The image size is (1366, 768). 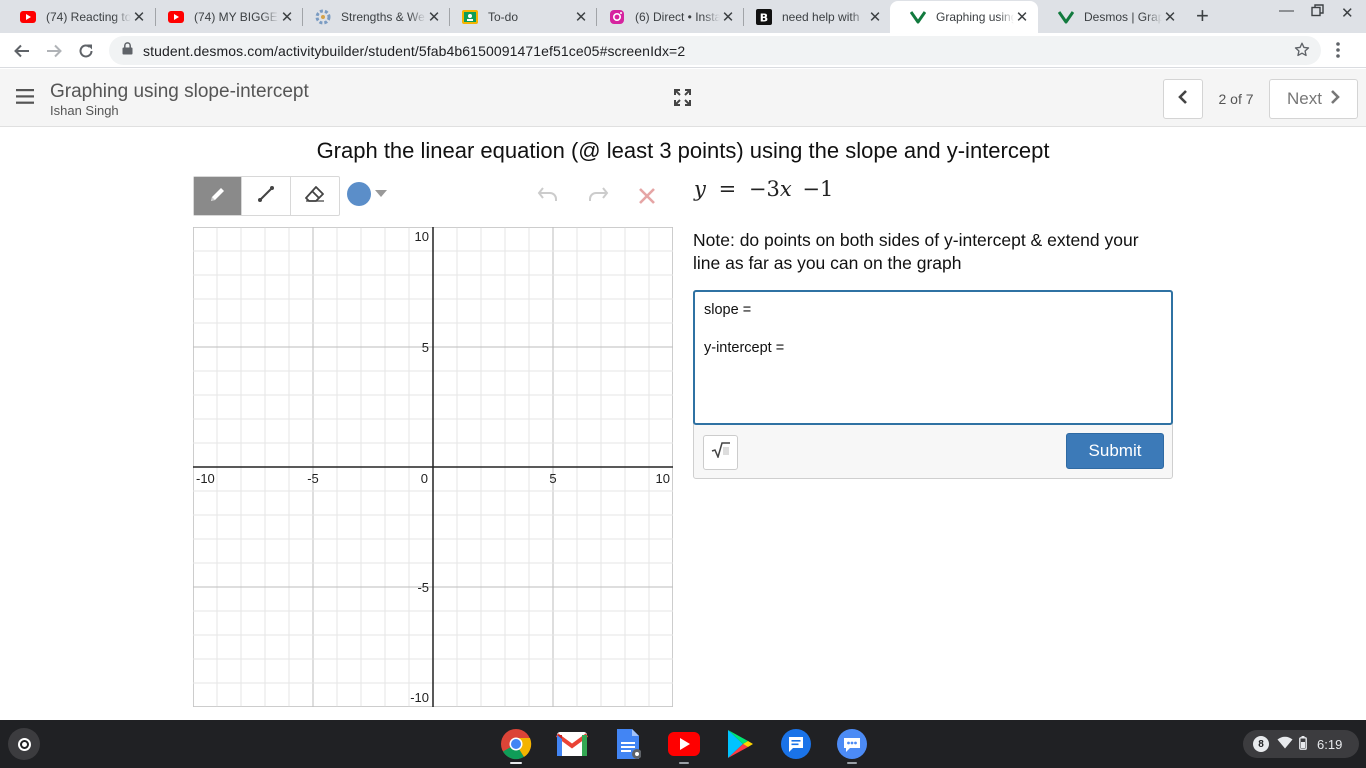 I want to click on previous-screen-button, so click(x=1183, y=99).